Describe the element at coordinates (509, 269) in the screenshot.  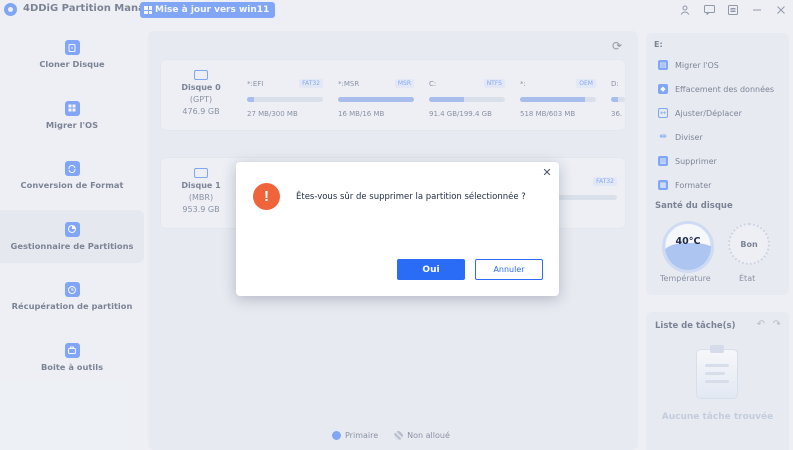
I see `cancel-button: Annuler` at that location.